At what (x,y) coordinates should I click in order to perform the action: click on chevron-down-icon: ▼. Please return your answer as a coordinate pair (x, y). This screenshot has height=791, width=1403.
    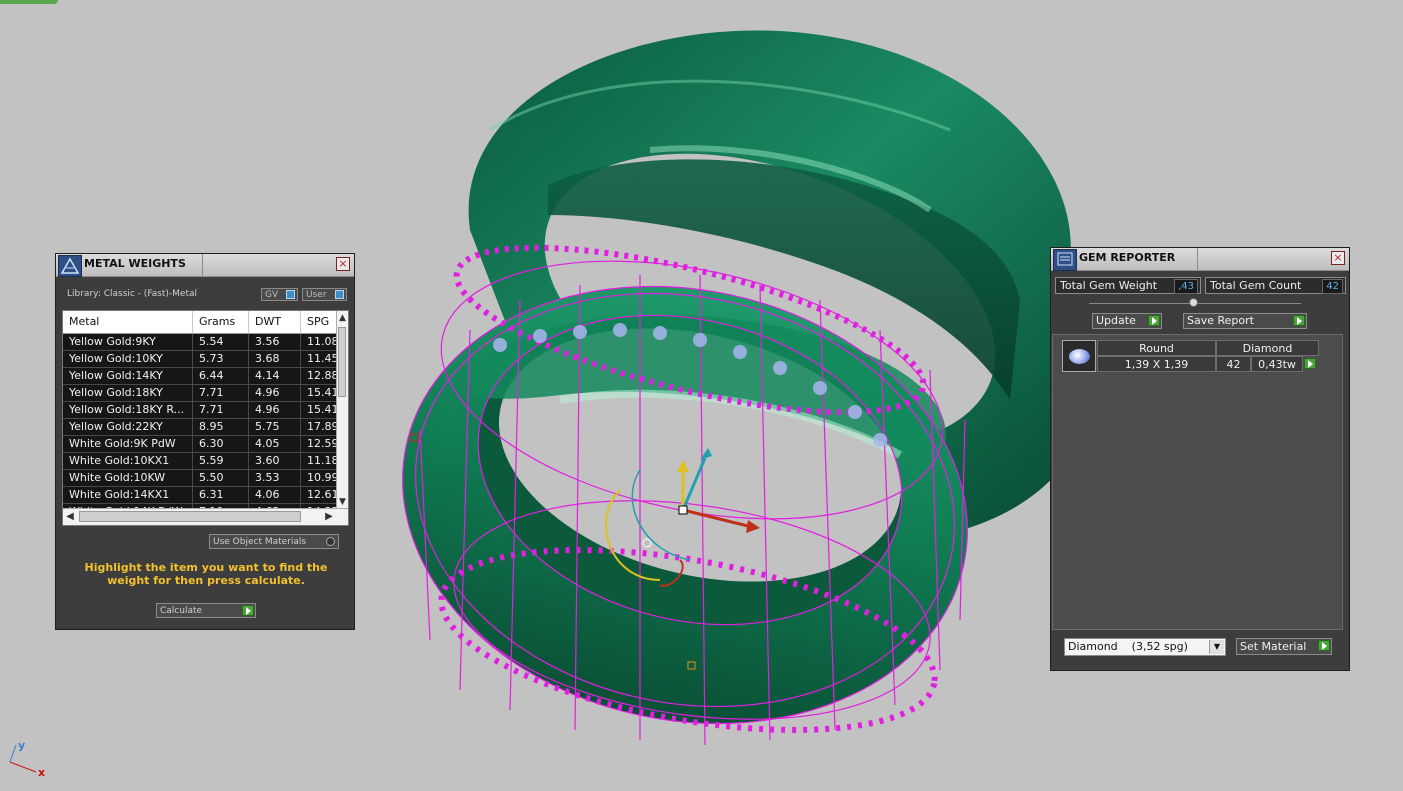
    Looking at the image, I should click on (1216, 647).